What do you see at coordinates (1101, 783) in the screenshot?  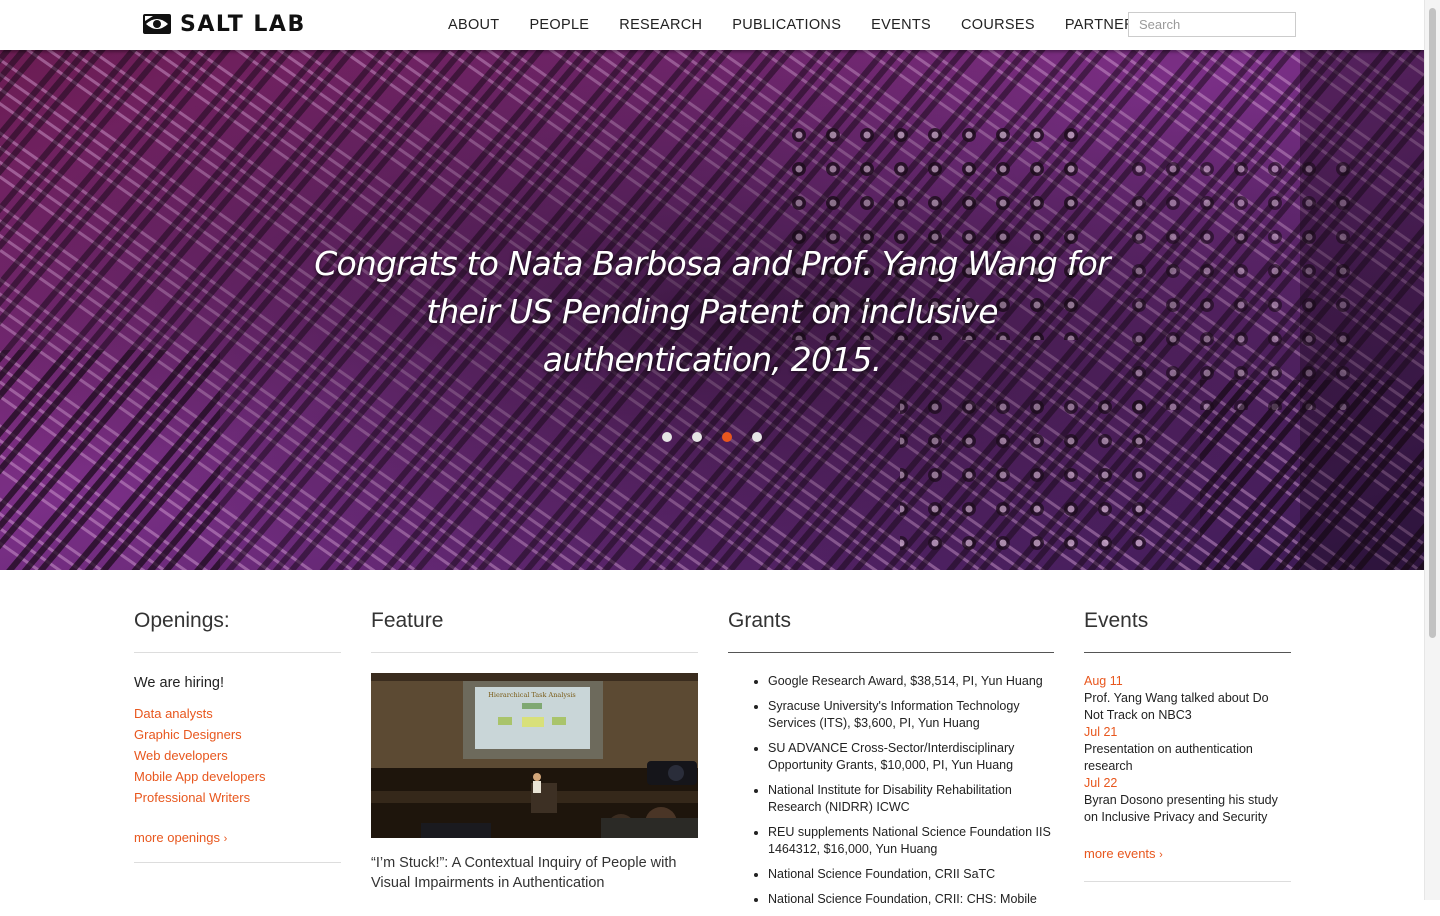 I see `event-date: Jul 22` at bounding box center [1101, 783].